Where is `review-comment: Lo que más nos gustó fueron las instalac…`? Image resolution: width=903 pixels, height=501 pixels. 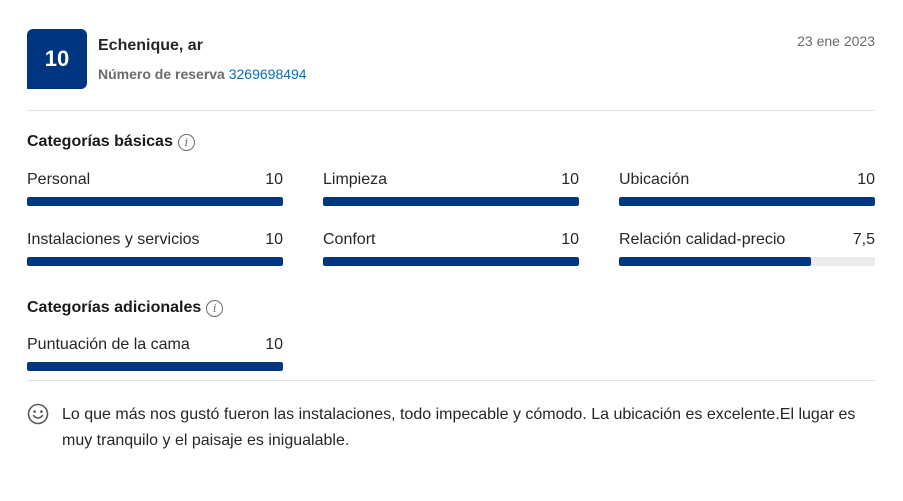 review-comment: Lo que más nos gustó fueron las instalac… is located at coordinates (451, 428).